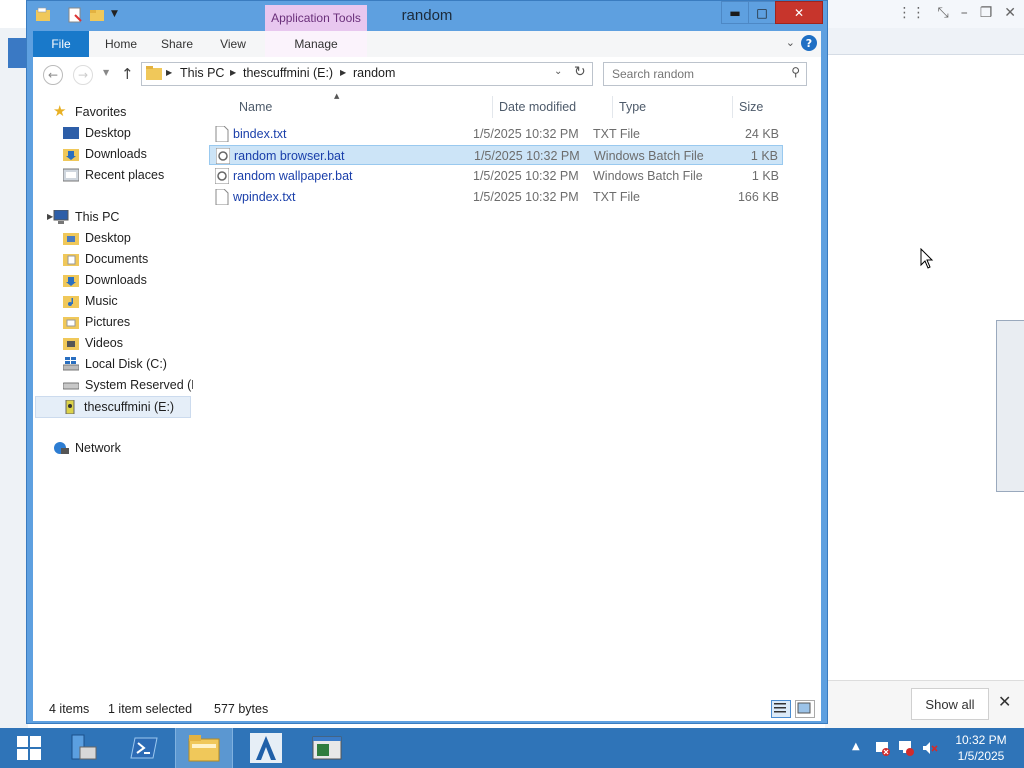 Image resolution: width=1024 pixels, height=768 pixels. What do you see at coordinates (233, 44) in the screenshot?
I see `tab-view: View` at bounding box center [233, 44].